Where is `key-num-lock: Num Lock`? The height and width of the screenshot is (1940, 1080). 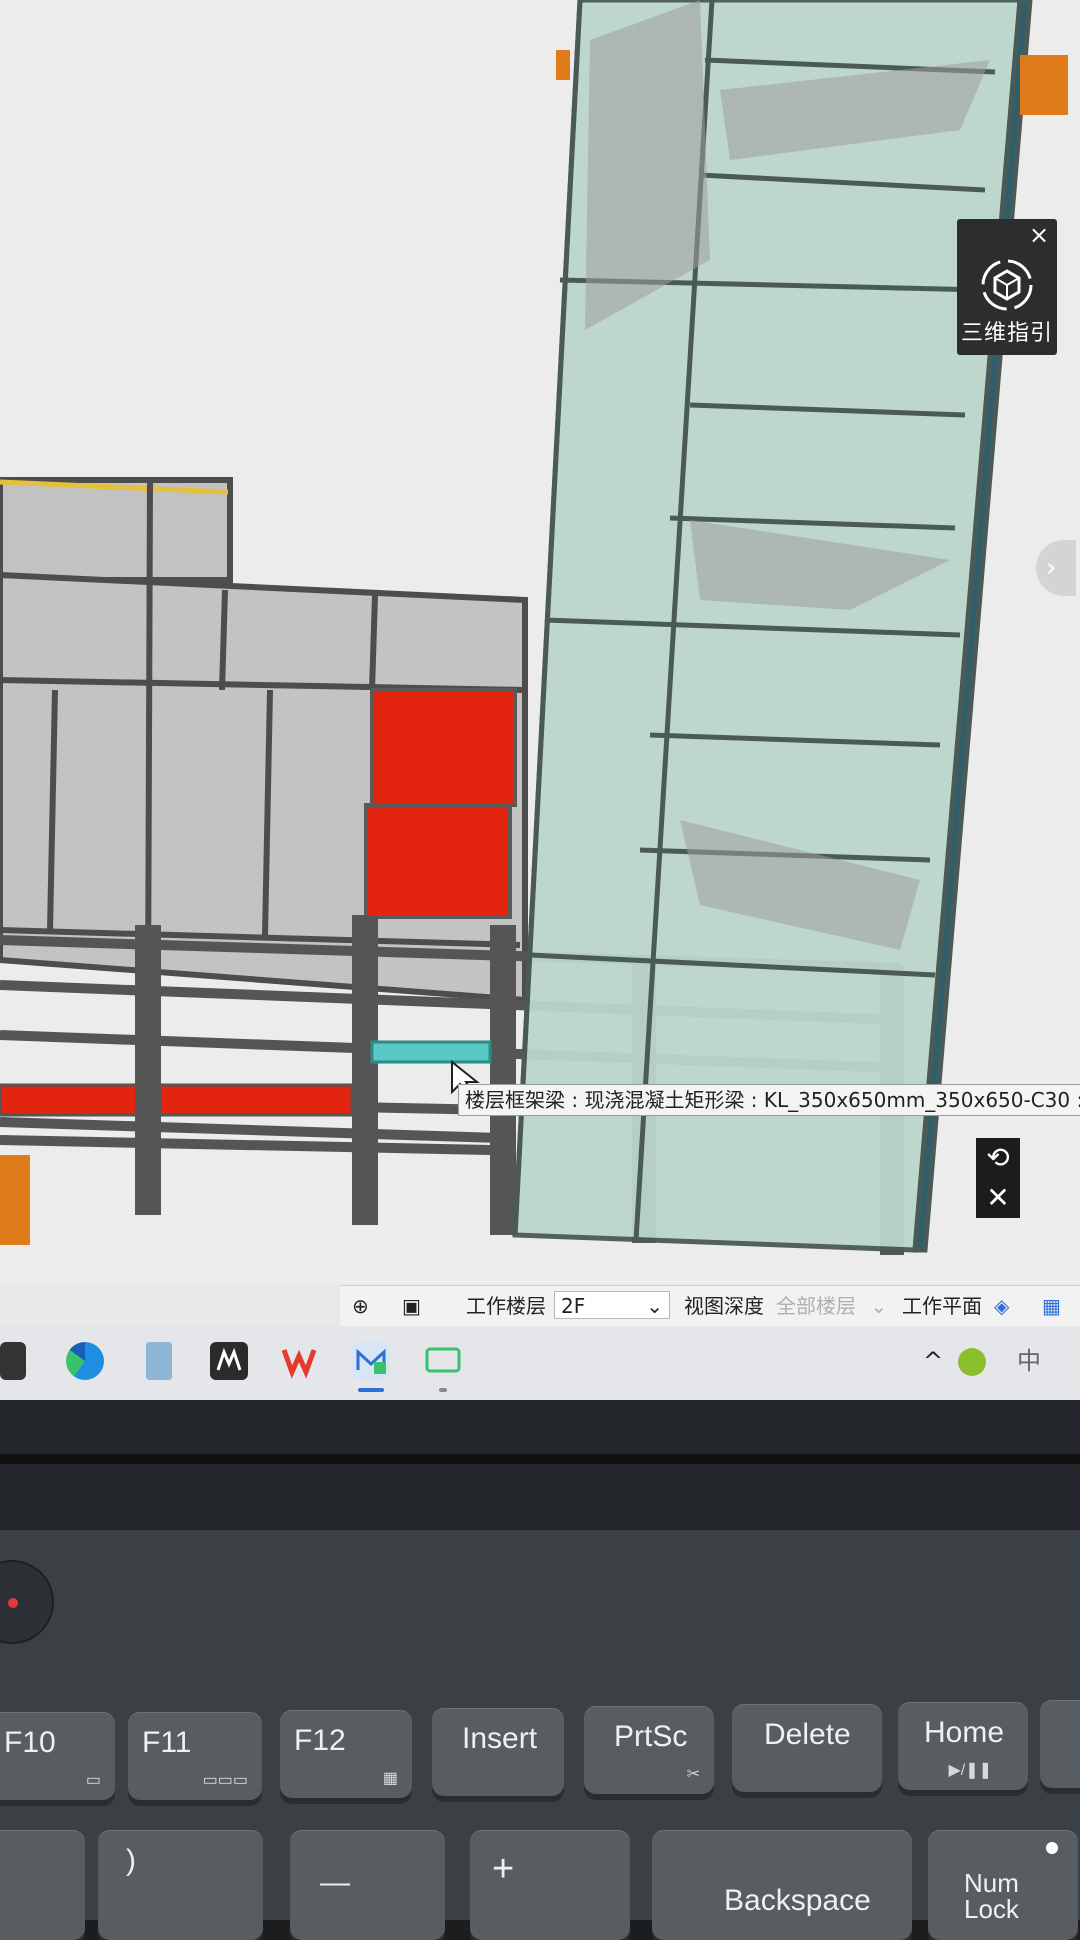 key-num-lock: Num Lock is located at coordinates (1003, 1885).